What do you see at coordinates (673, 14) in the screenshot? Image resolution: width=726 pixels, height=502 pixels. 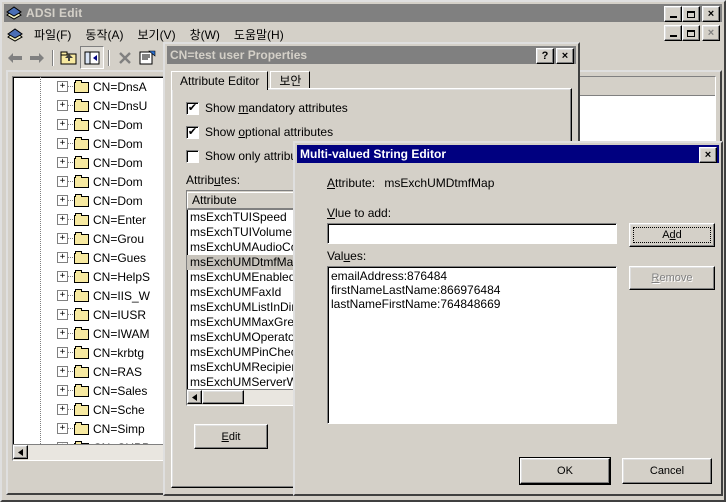 I see `app-minimize-button` at bounding box center [673, 14].